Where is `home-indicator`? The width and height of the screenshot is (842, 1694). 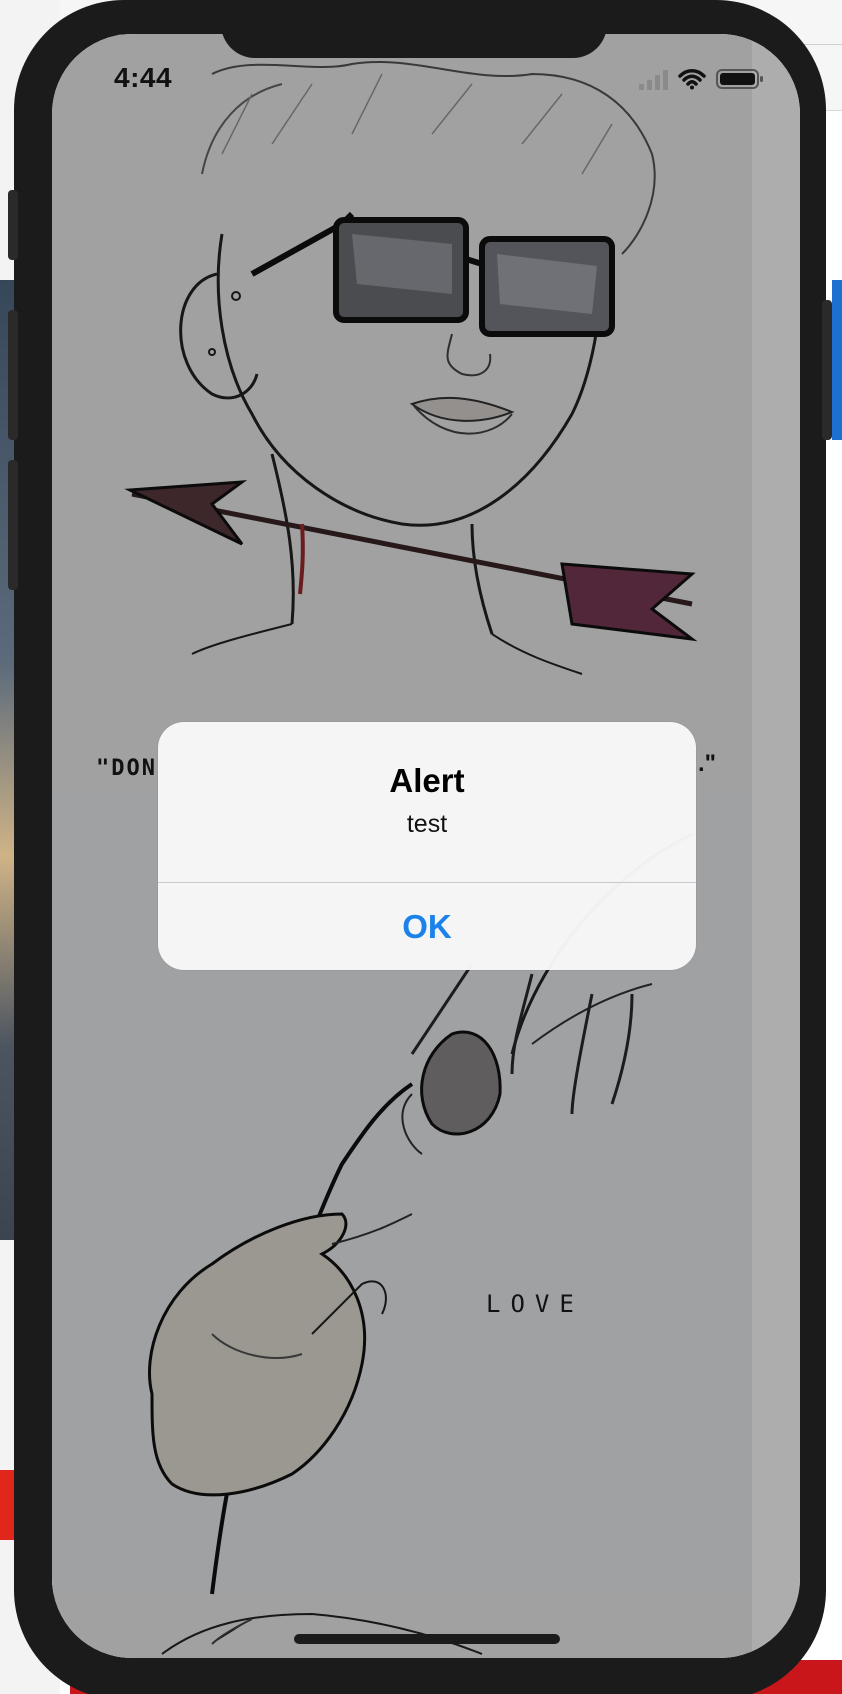 home-indicator is located at coordinates (427, 1639).